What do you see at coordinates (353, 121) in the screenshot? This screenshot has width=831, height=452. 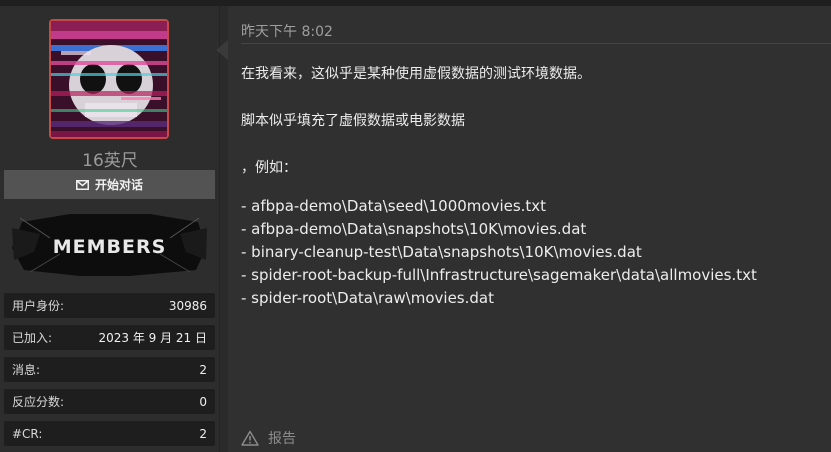 I see `post-paragraph: 脚本似乎填充了虚假数据或电影数据` at bounding box center [353, 121].